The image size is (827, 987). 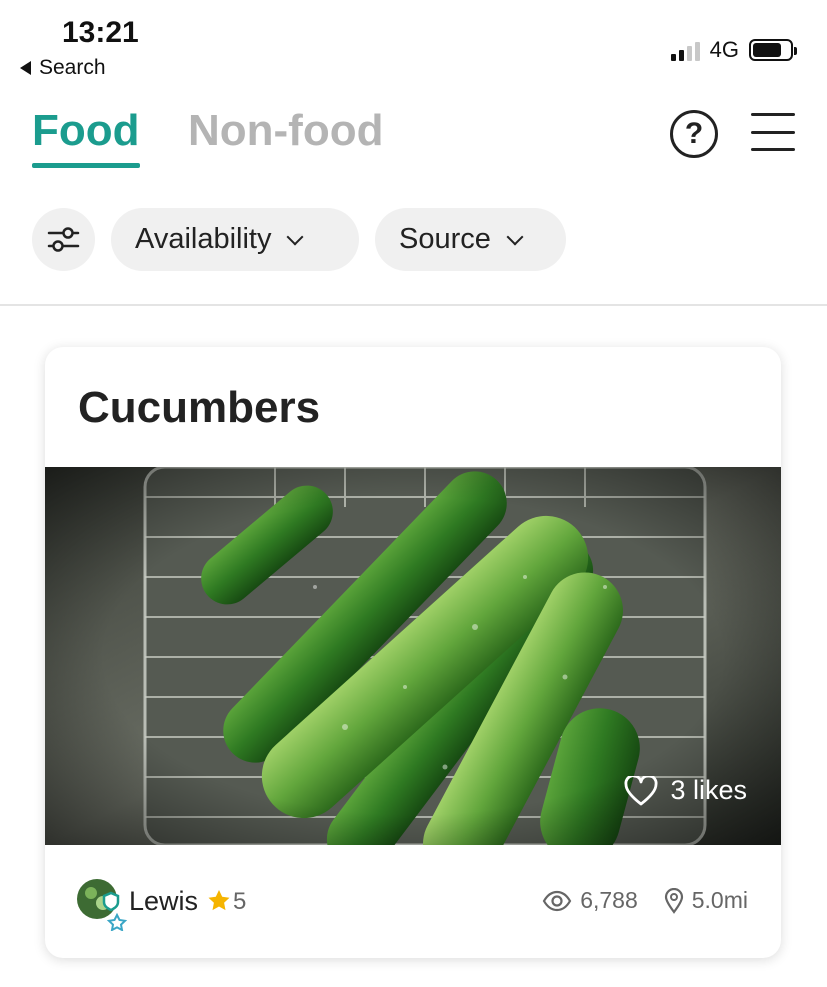 What do you see at coordinates (724, 49) in the screenshot?
I see `network-type: 4G` at bounding box center [724, 49].